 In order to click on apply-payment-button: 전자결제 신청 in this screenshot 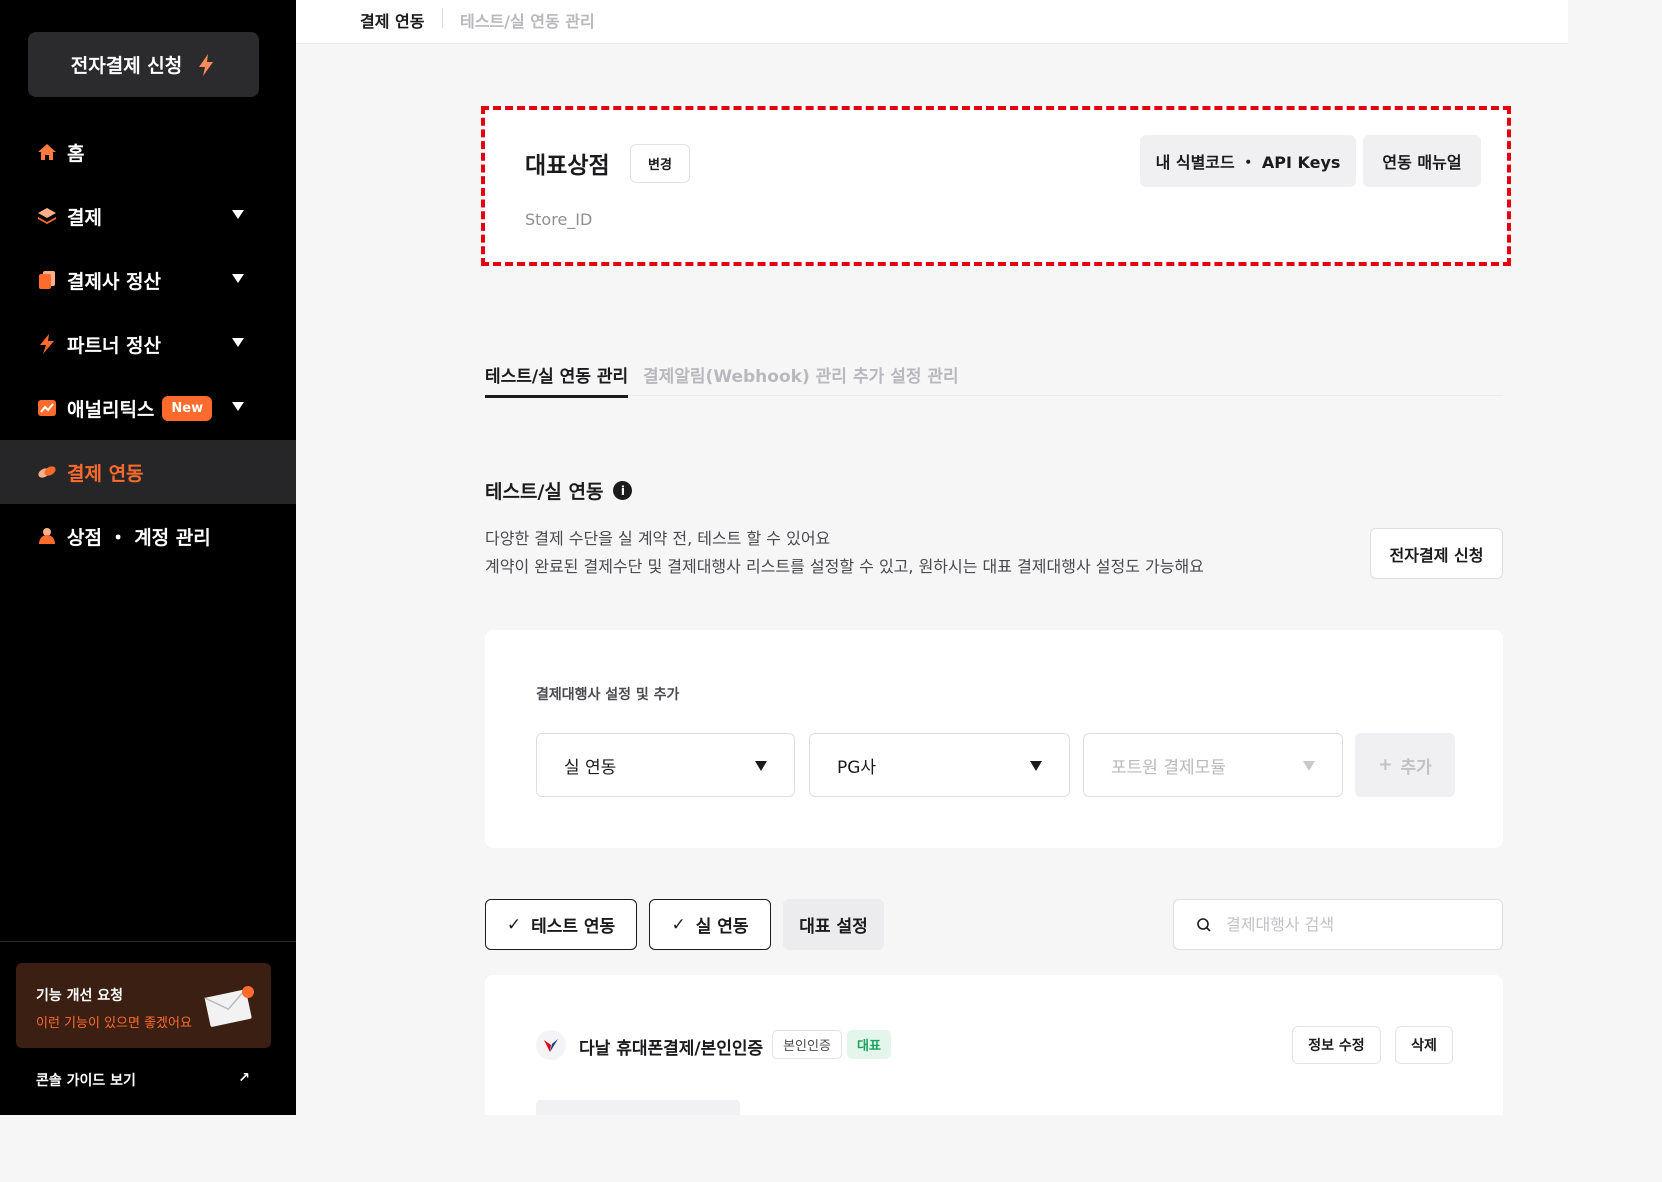, I will do `click(143, 64)`.